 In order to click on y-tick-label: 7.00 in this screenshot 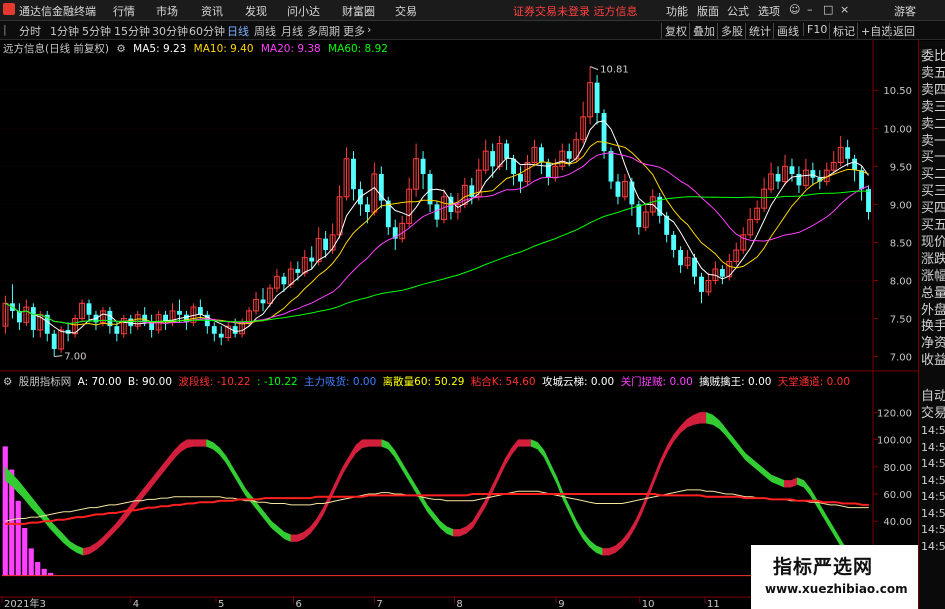, I will do `click(901, 358)`.